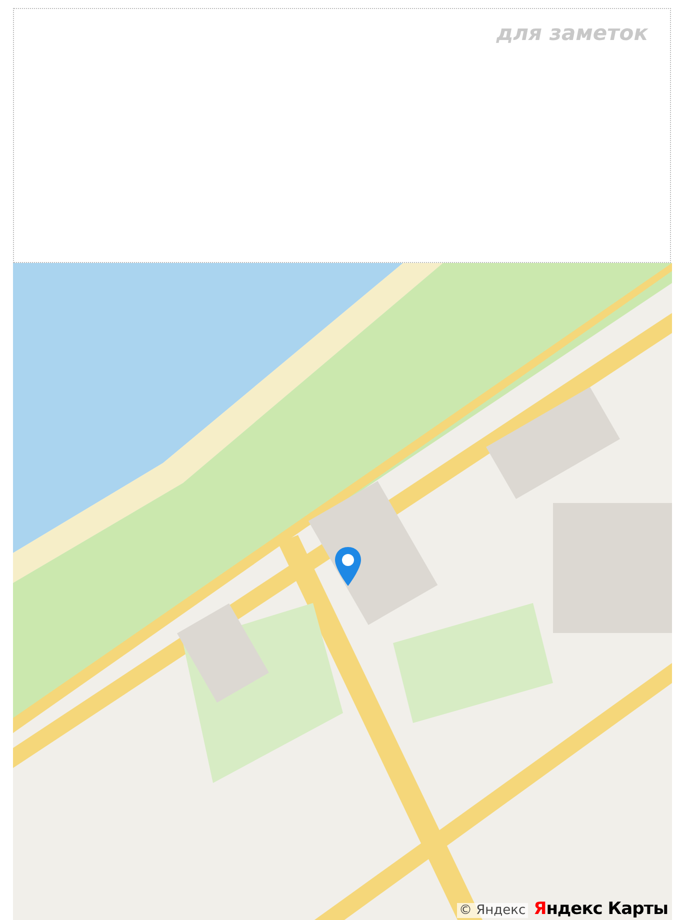  Describe the element at coordinates (348, 567) in the screenshot. I see `map-pin-icon` at that location.